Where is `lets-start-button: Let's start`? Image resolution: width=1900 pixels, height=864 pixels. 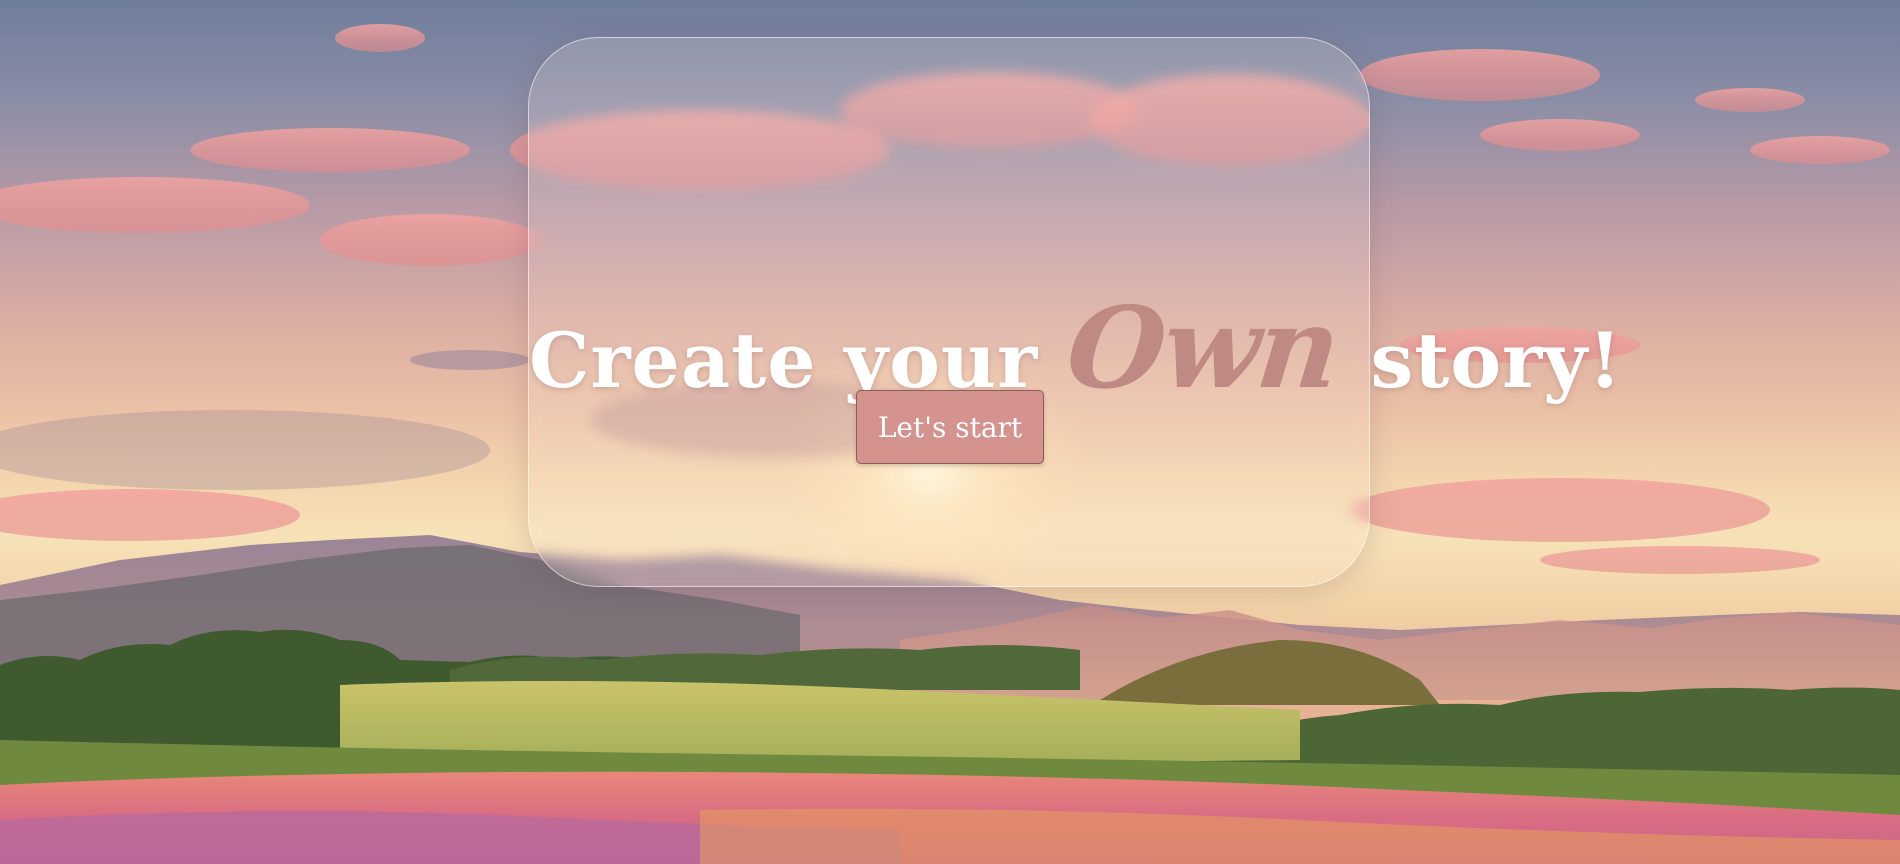
lets-start-button: Let's start is located at coordinates (950, 427).